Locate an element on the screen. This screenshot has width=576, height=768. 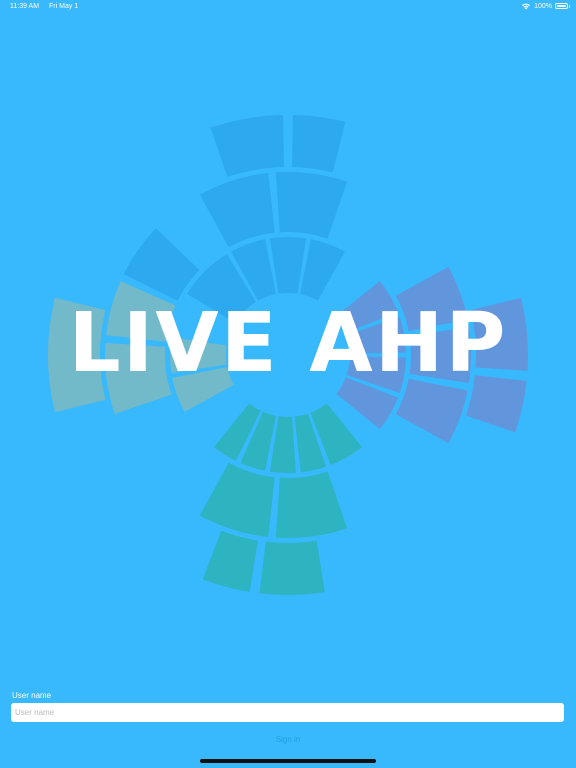
username-input is located at coordinates (287, 712).